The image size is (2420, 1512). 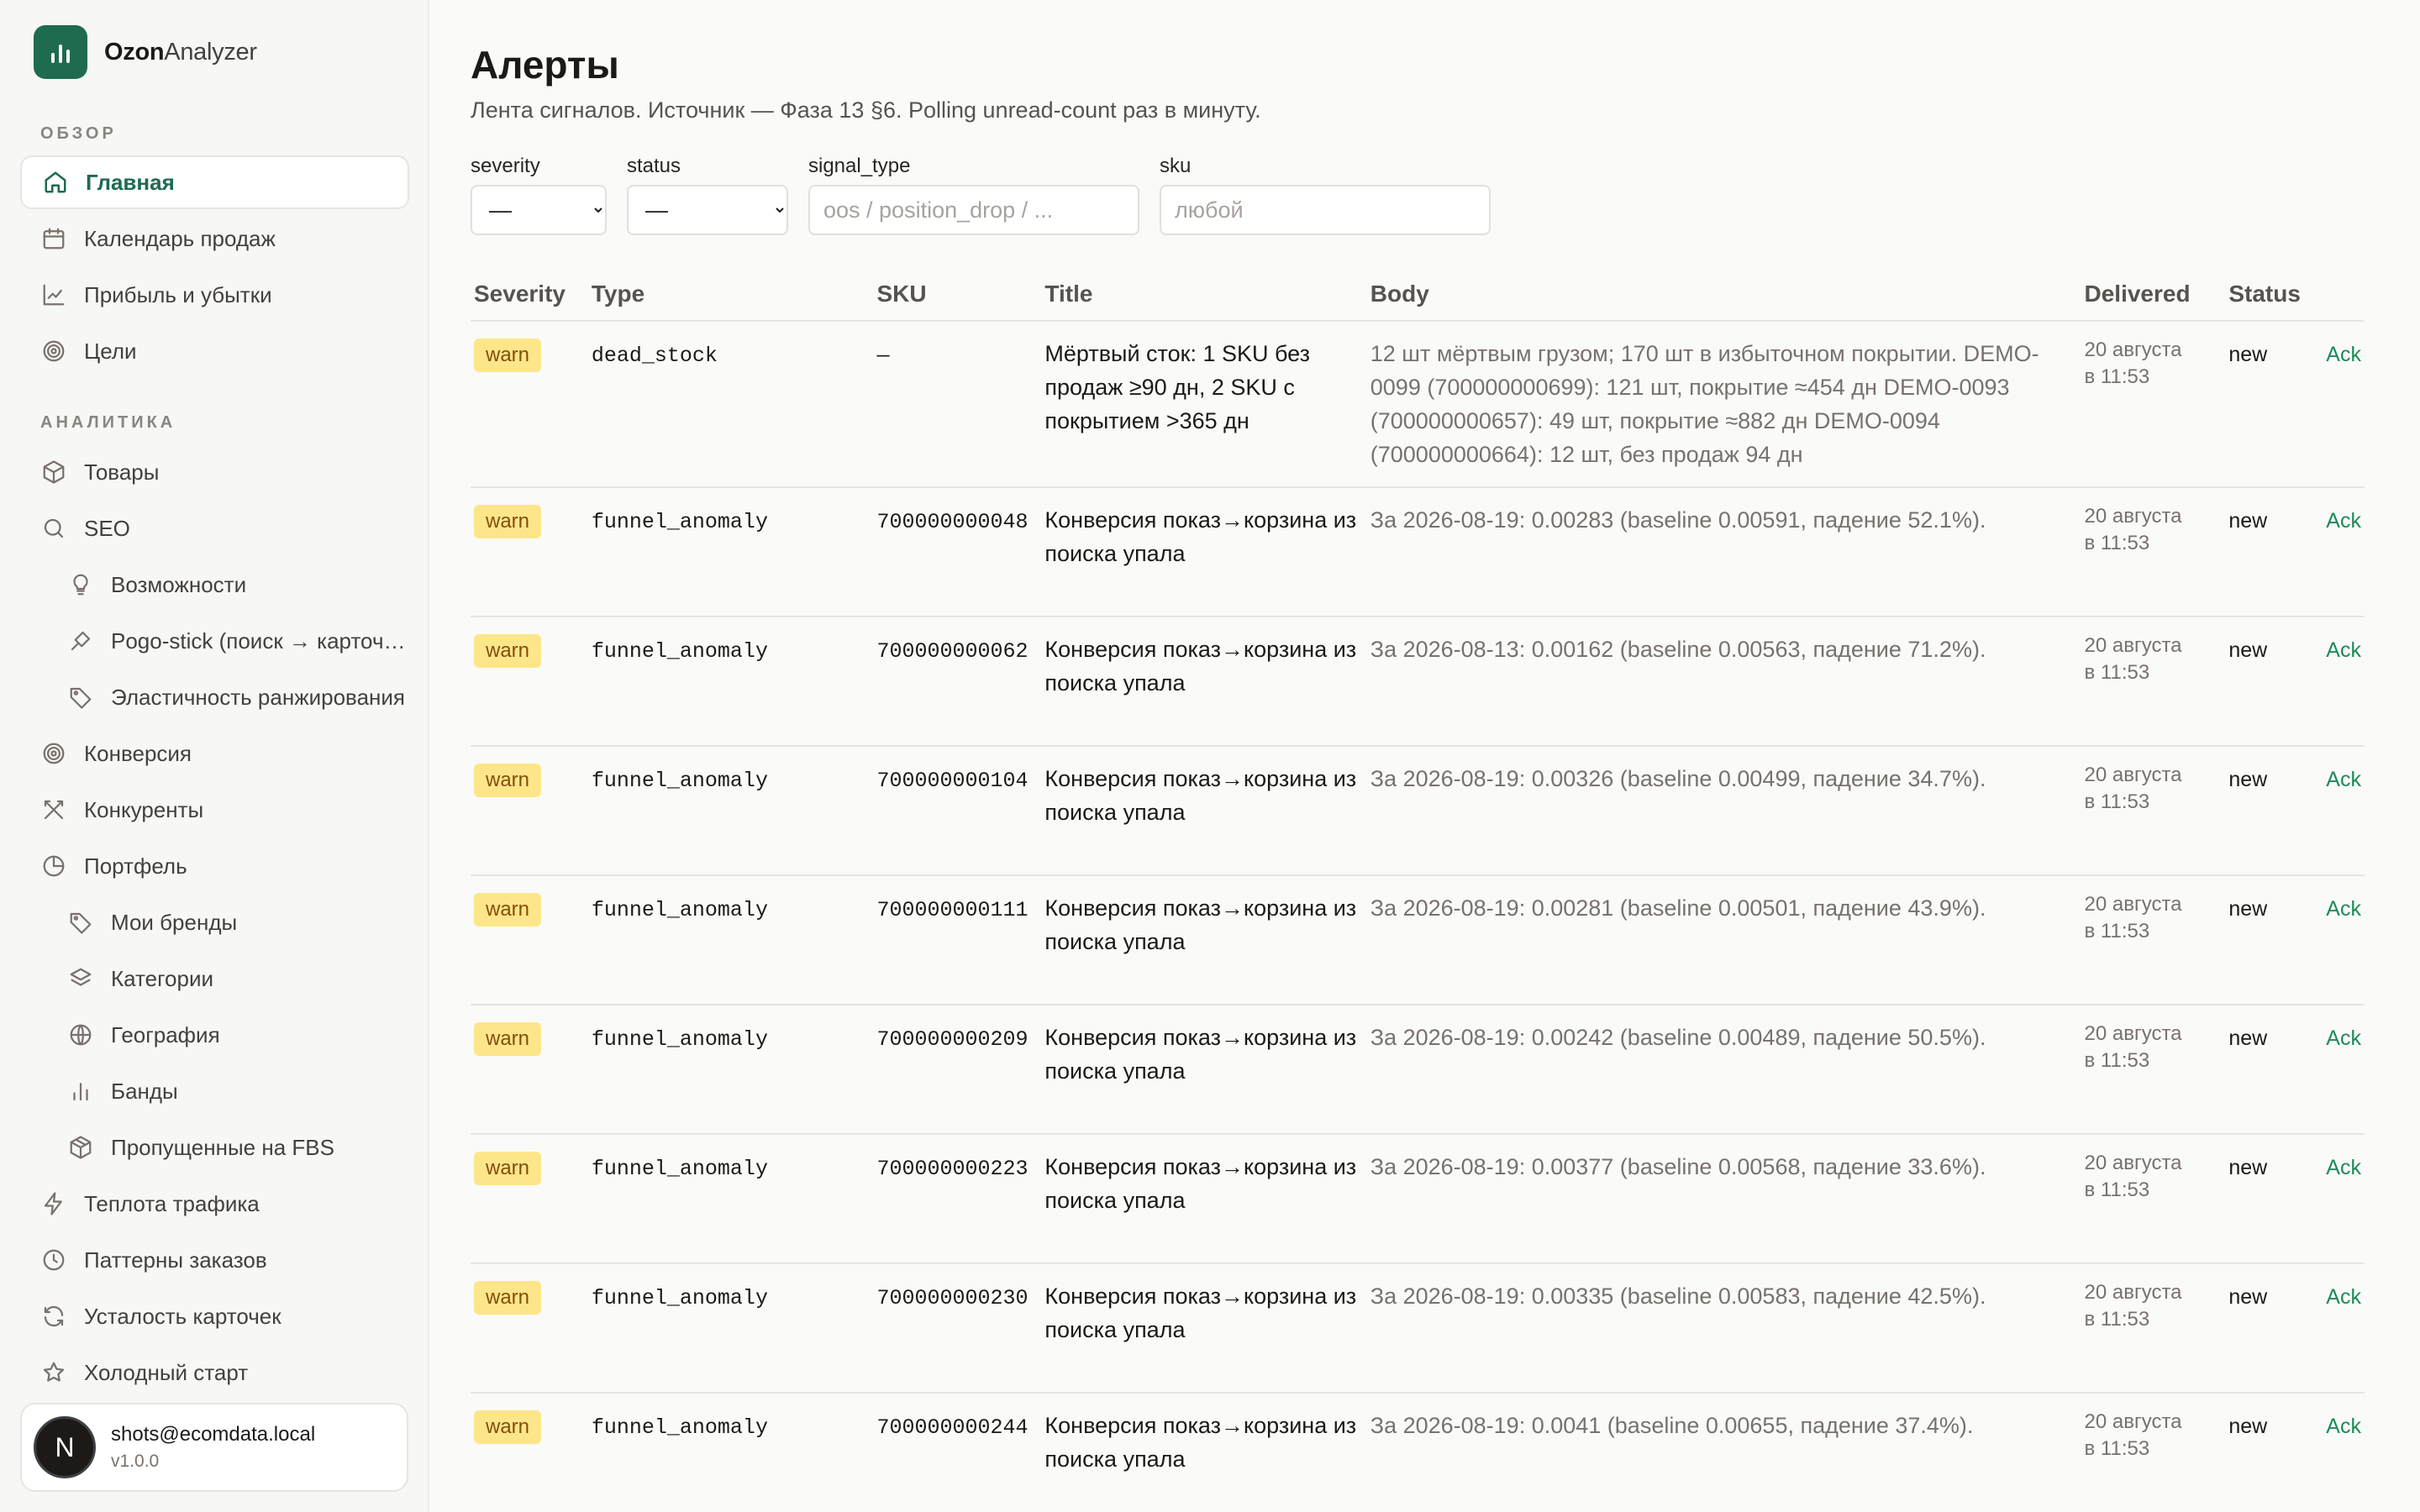 What do you see at coordinates (952, 1298) in the screenshot?
I see `alert-sku: 700000000230` at bounding box center [952, 1298].